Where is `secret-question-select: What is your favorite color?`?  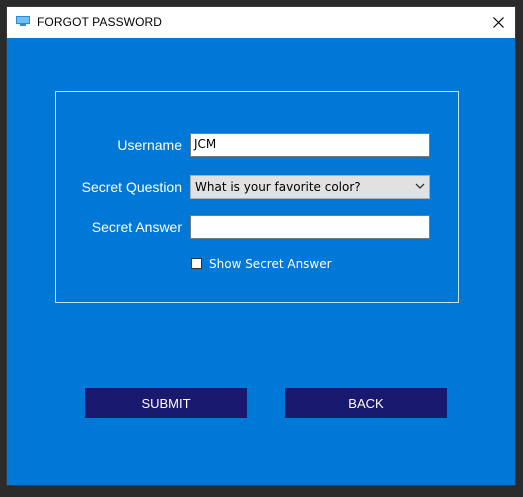
secret-question-select: What is your favorite color? is located at coordinates (310, 187).